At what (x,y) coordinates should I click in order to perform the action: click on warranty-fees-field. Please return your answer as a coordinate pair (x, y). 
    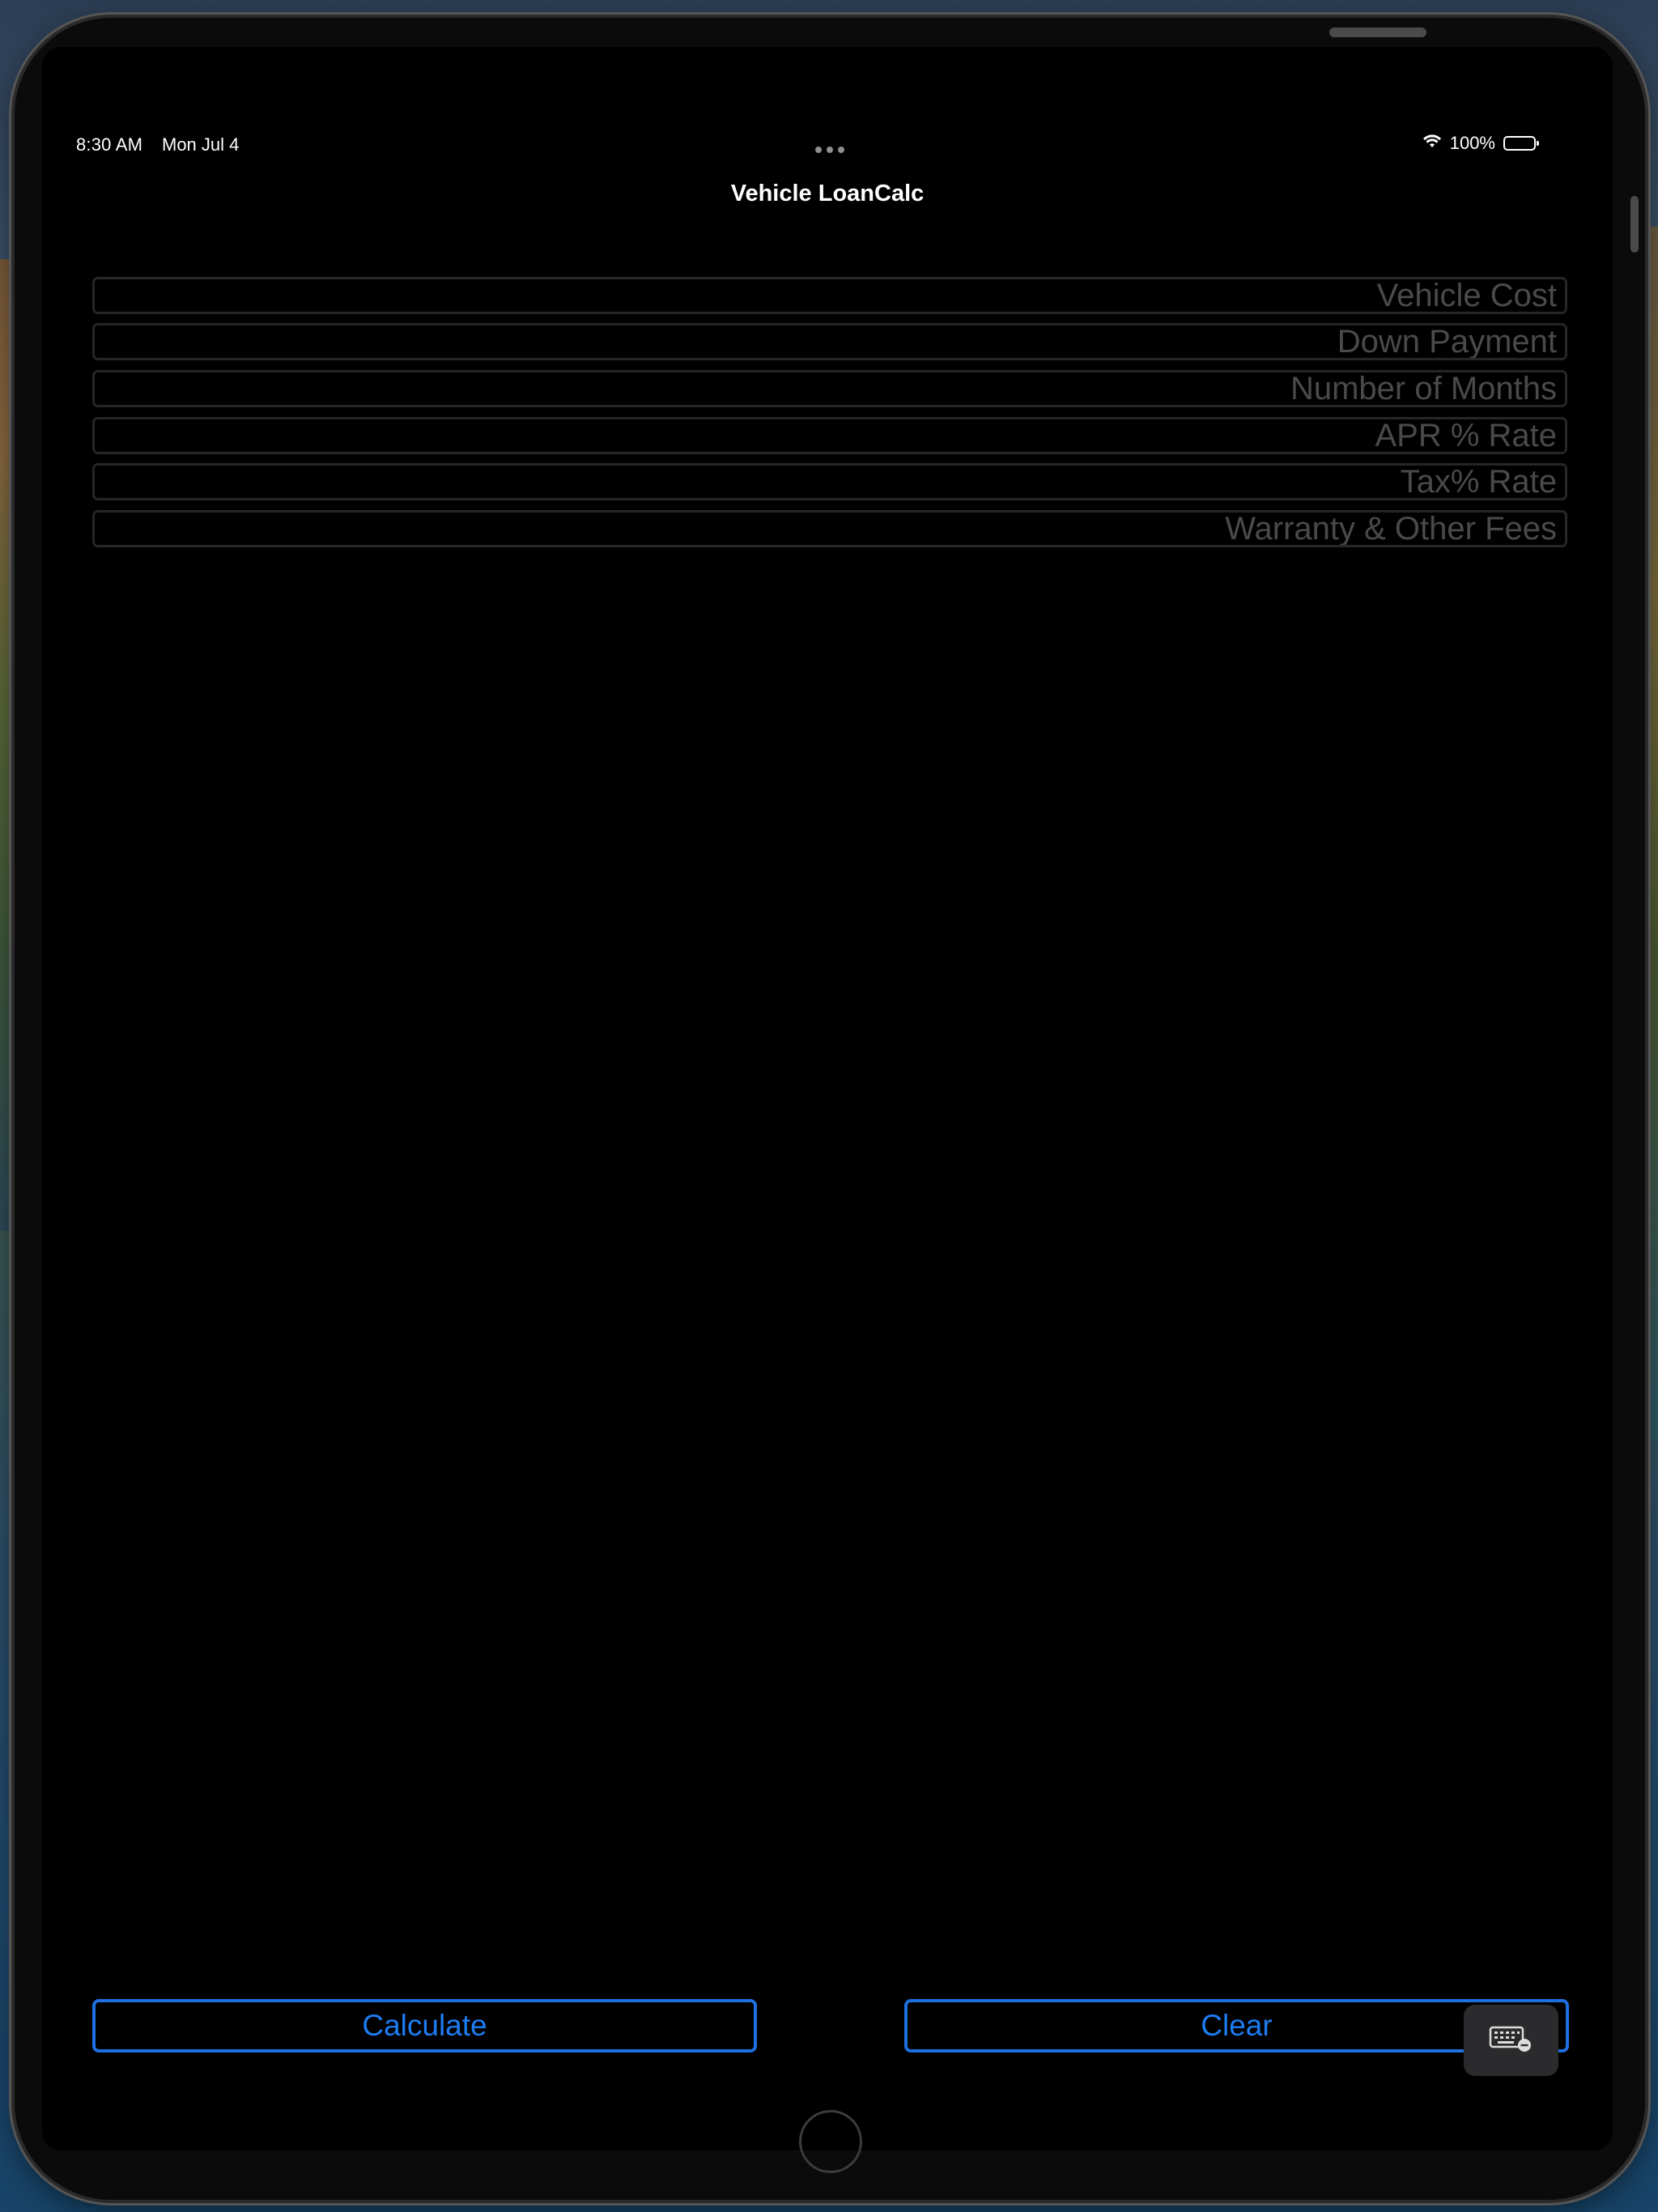
    Looking at the image, I should click on (829, 528).